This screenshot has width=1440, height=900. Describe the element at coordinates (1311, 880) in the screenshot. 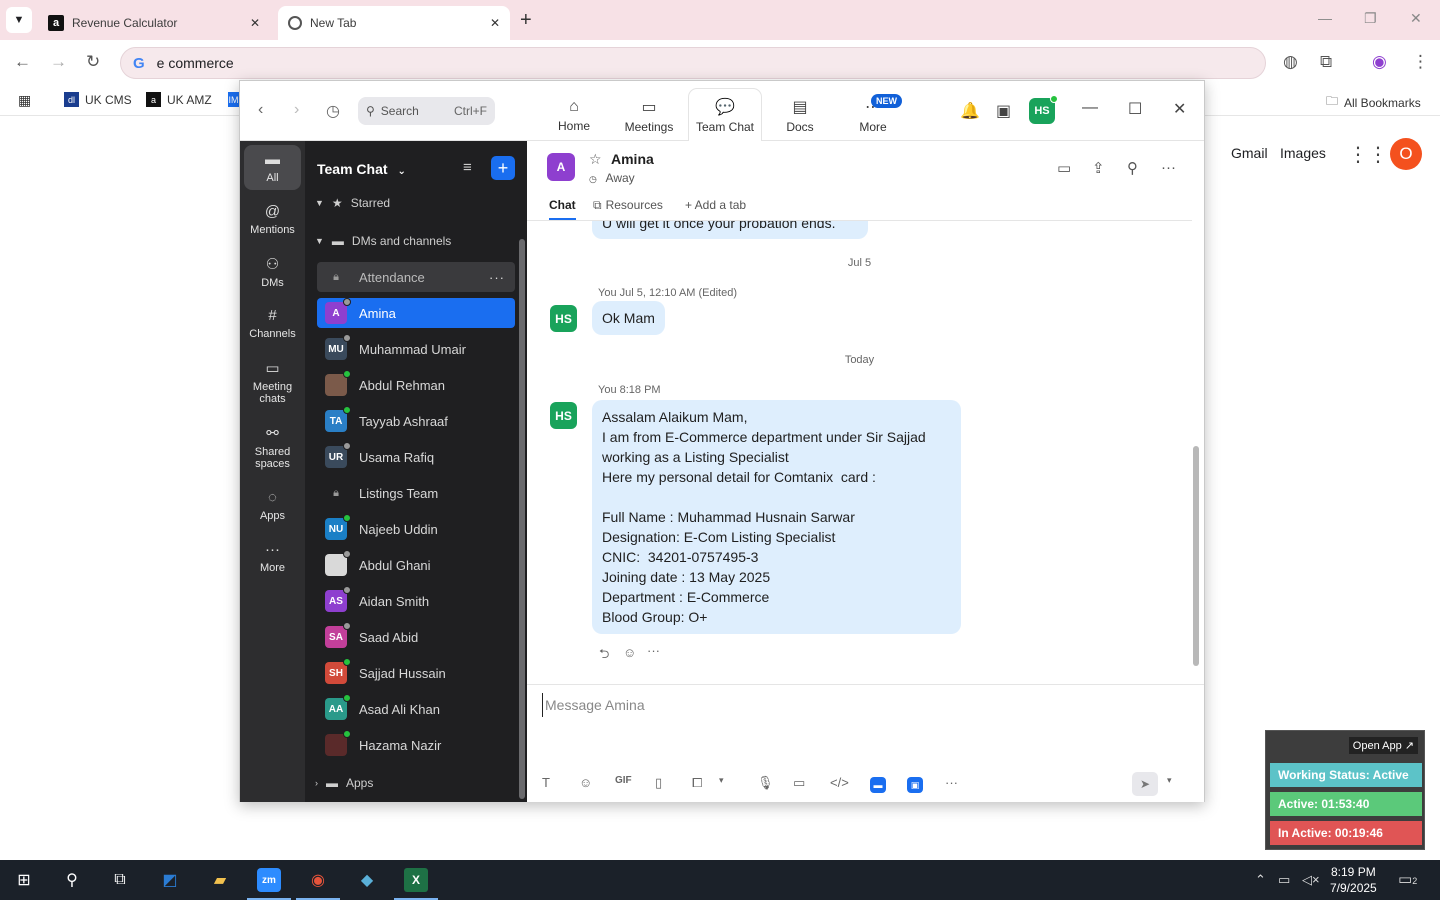

I see `volume-icon: ◁×` at that location.